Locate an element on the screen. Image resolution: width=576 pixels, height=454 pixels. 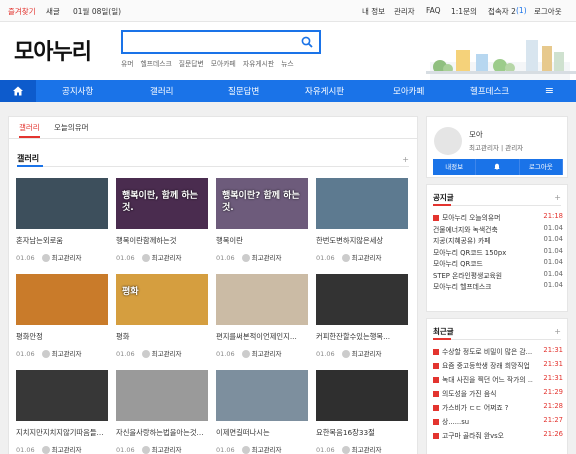
gallery-title: 혼자남는외로움 is located at coordinates (62, 241).